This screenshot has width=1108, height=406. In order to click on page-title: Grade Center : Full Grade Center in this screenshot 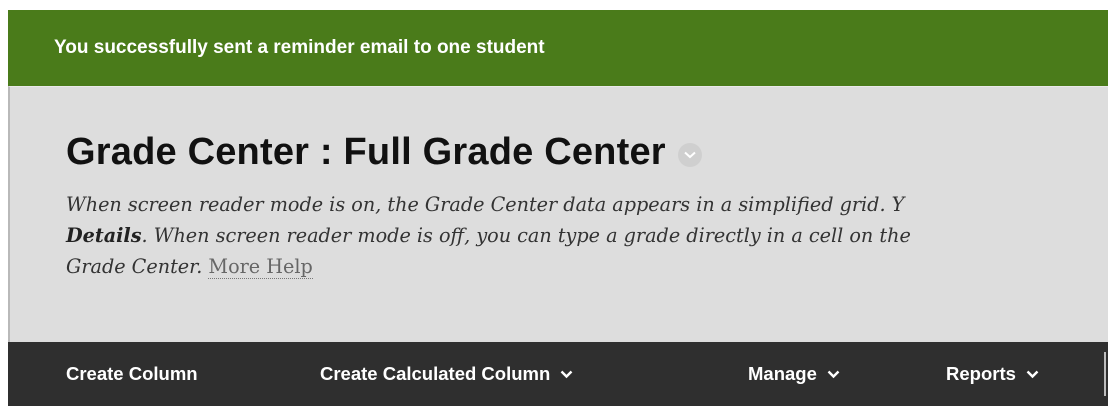, I will do `click(366, 152)`.